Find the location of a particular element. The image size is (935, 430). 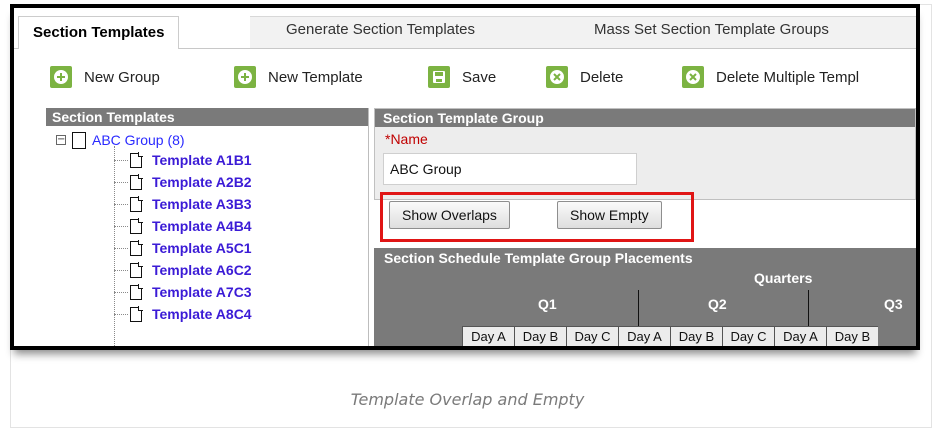

tree-item: Template A6C2 is located at coordinates (191, 270).